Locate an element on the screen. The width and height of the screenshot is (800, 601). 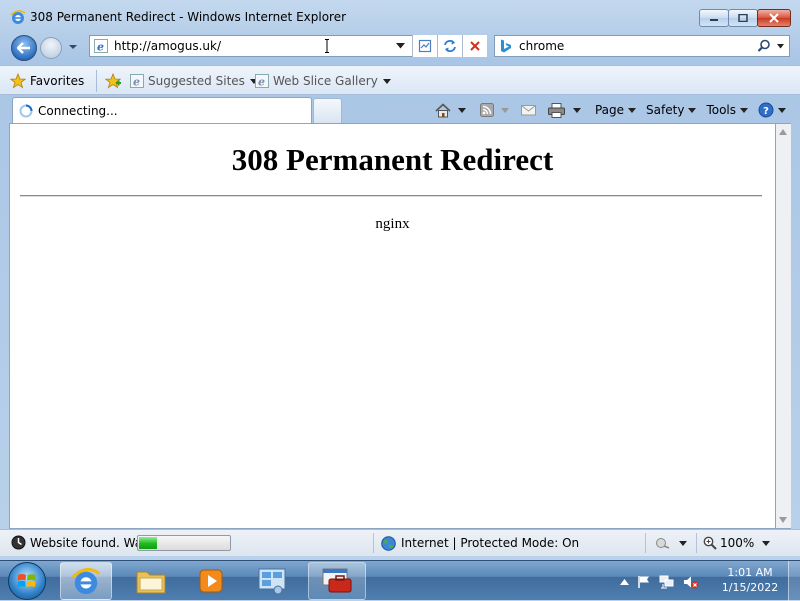
back-arrow-icon is located at coordinates (23, 48).